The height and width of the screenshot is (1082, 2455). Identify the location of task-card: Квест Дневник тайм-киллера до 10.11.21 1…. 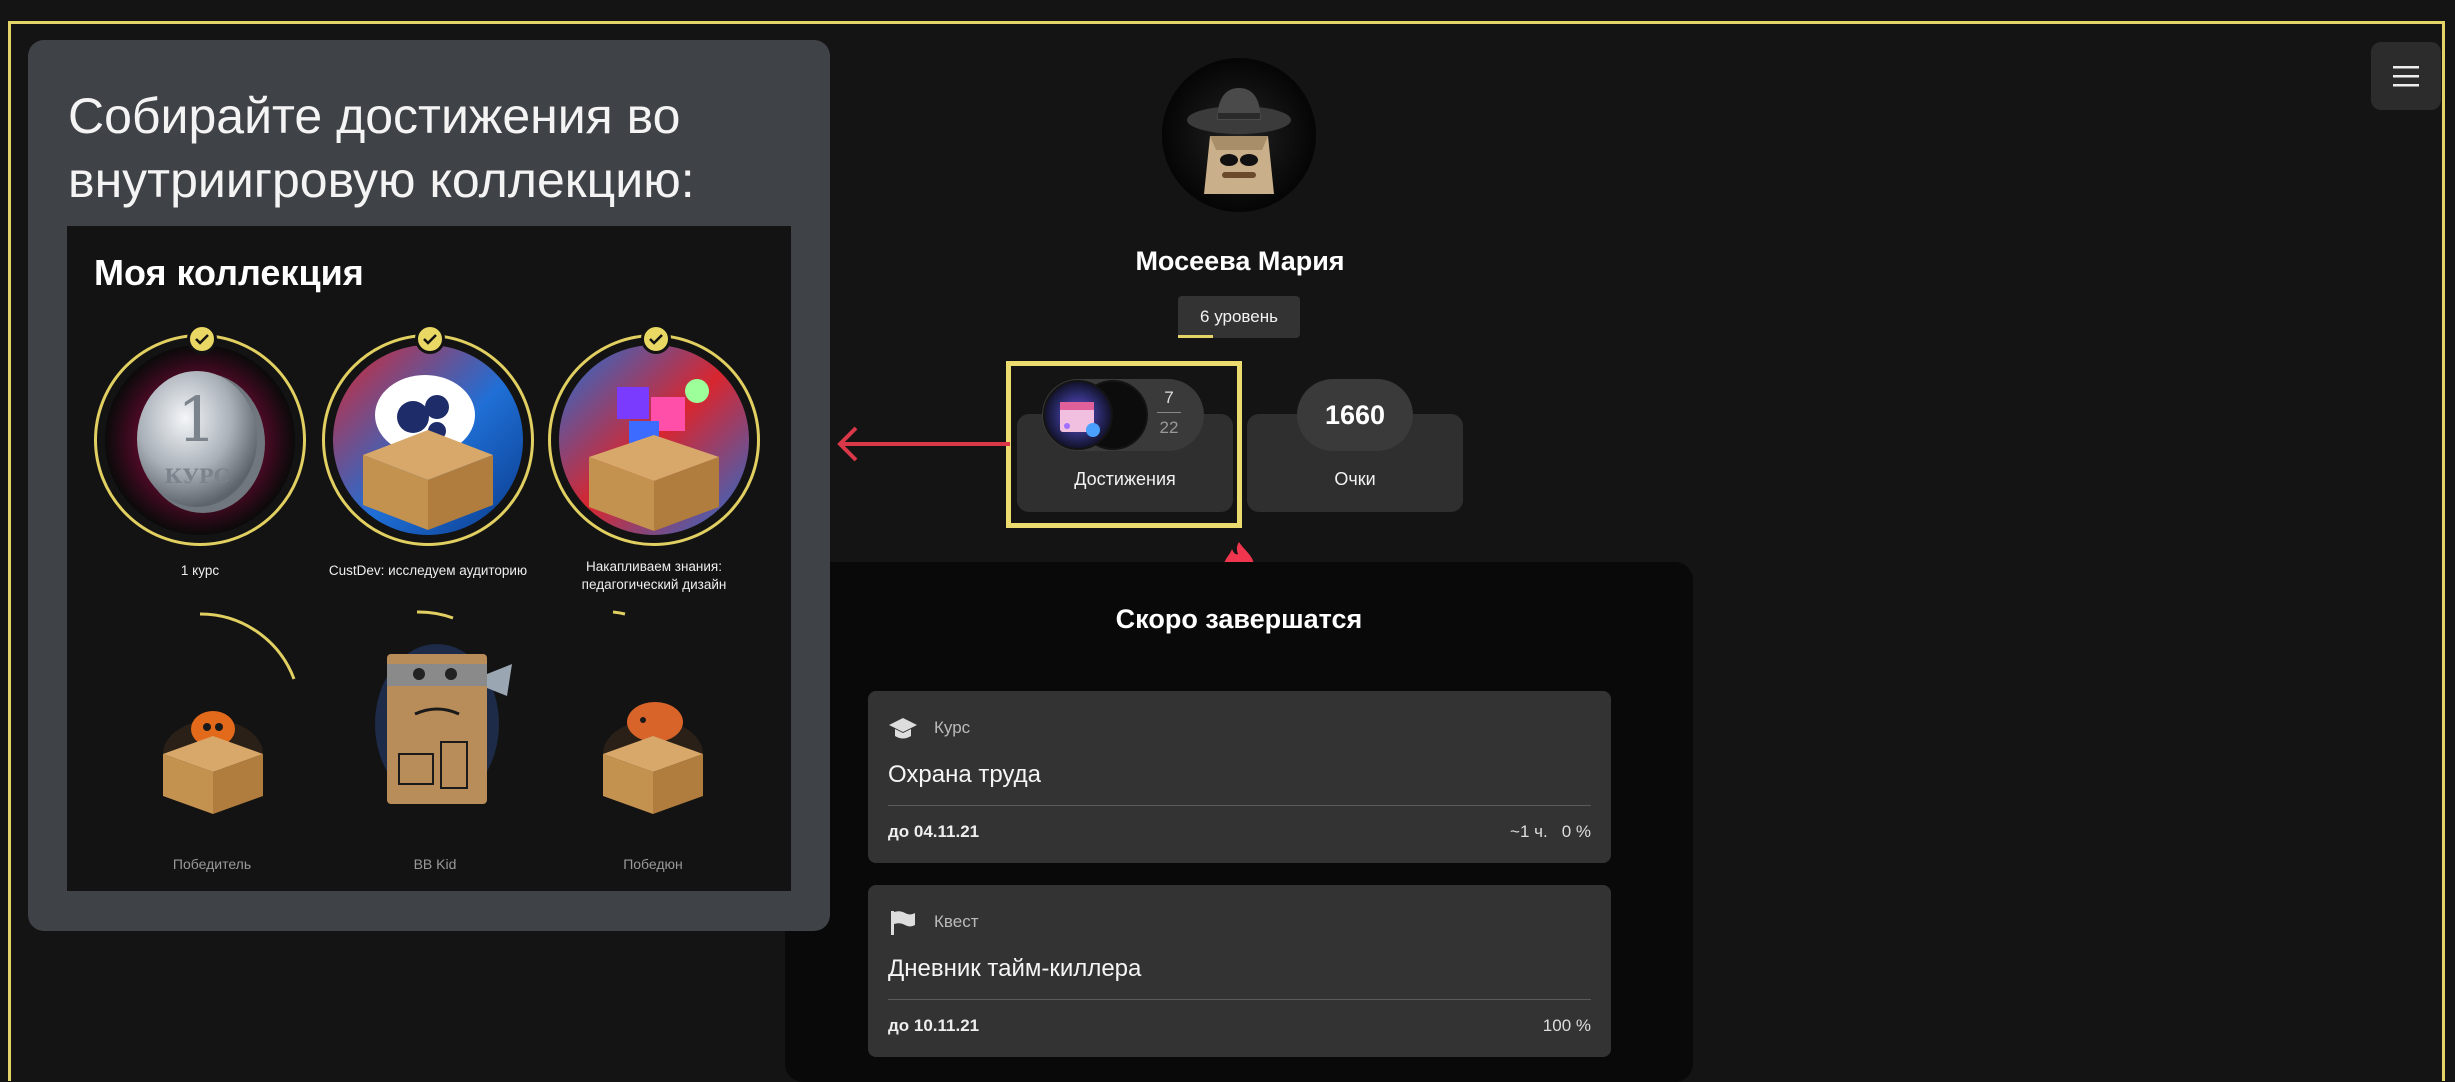
(1239, 971).